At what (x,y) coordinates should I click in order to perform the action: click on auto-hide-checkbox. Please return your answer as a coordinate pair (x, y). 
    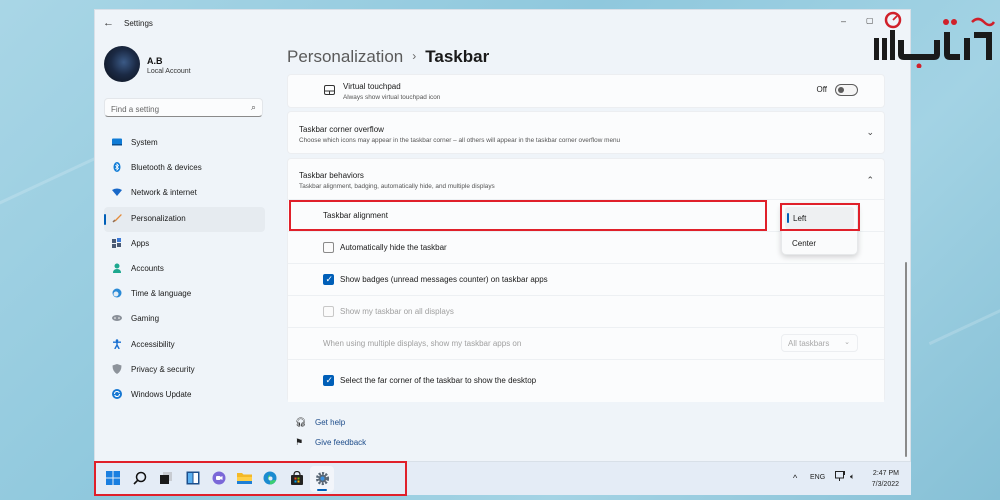
    Looking at the image, I should click on (328, 247).